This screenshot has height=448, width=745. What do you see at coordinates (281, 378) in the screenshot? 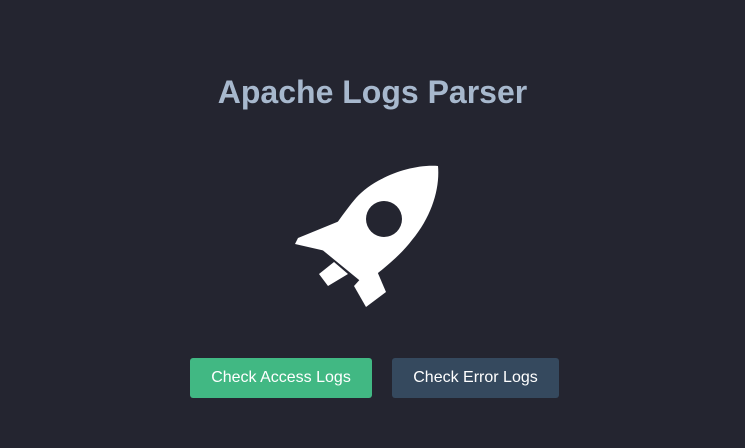
I see `check-access-logs-button: Check Access Logs` at bounding box center [281, 378].